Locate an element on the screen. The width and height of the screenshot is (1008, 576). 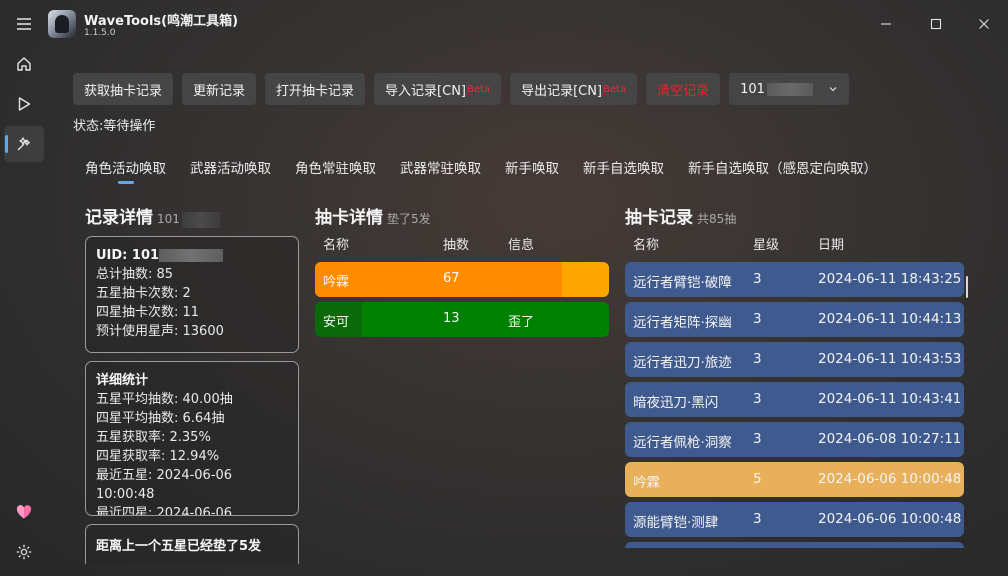
record-name: 远行者矩阵·探幽 is located at coordinates (682, 323).